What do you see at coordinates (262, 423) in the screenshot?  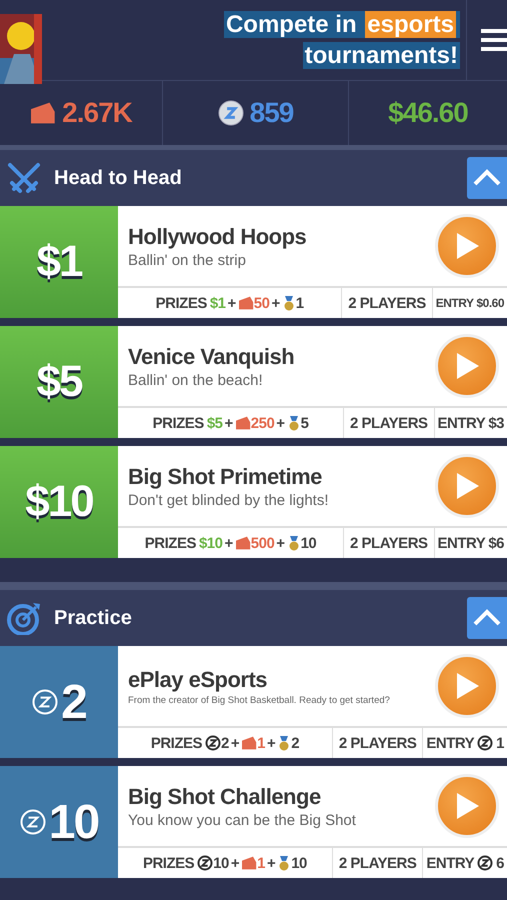 I see `prize-amount: 250` at bounding box center [262, 423].